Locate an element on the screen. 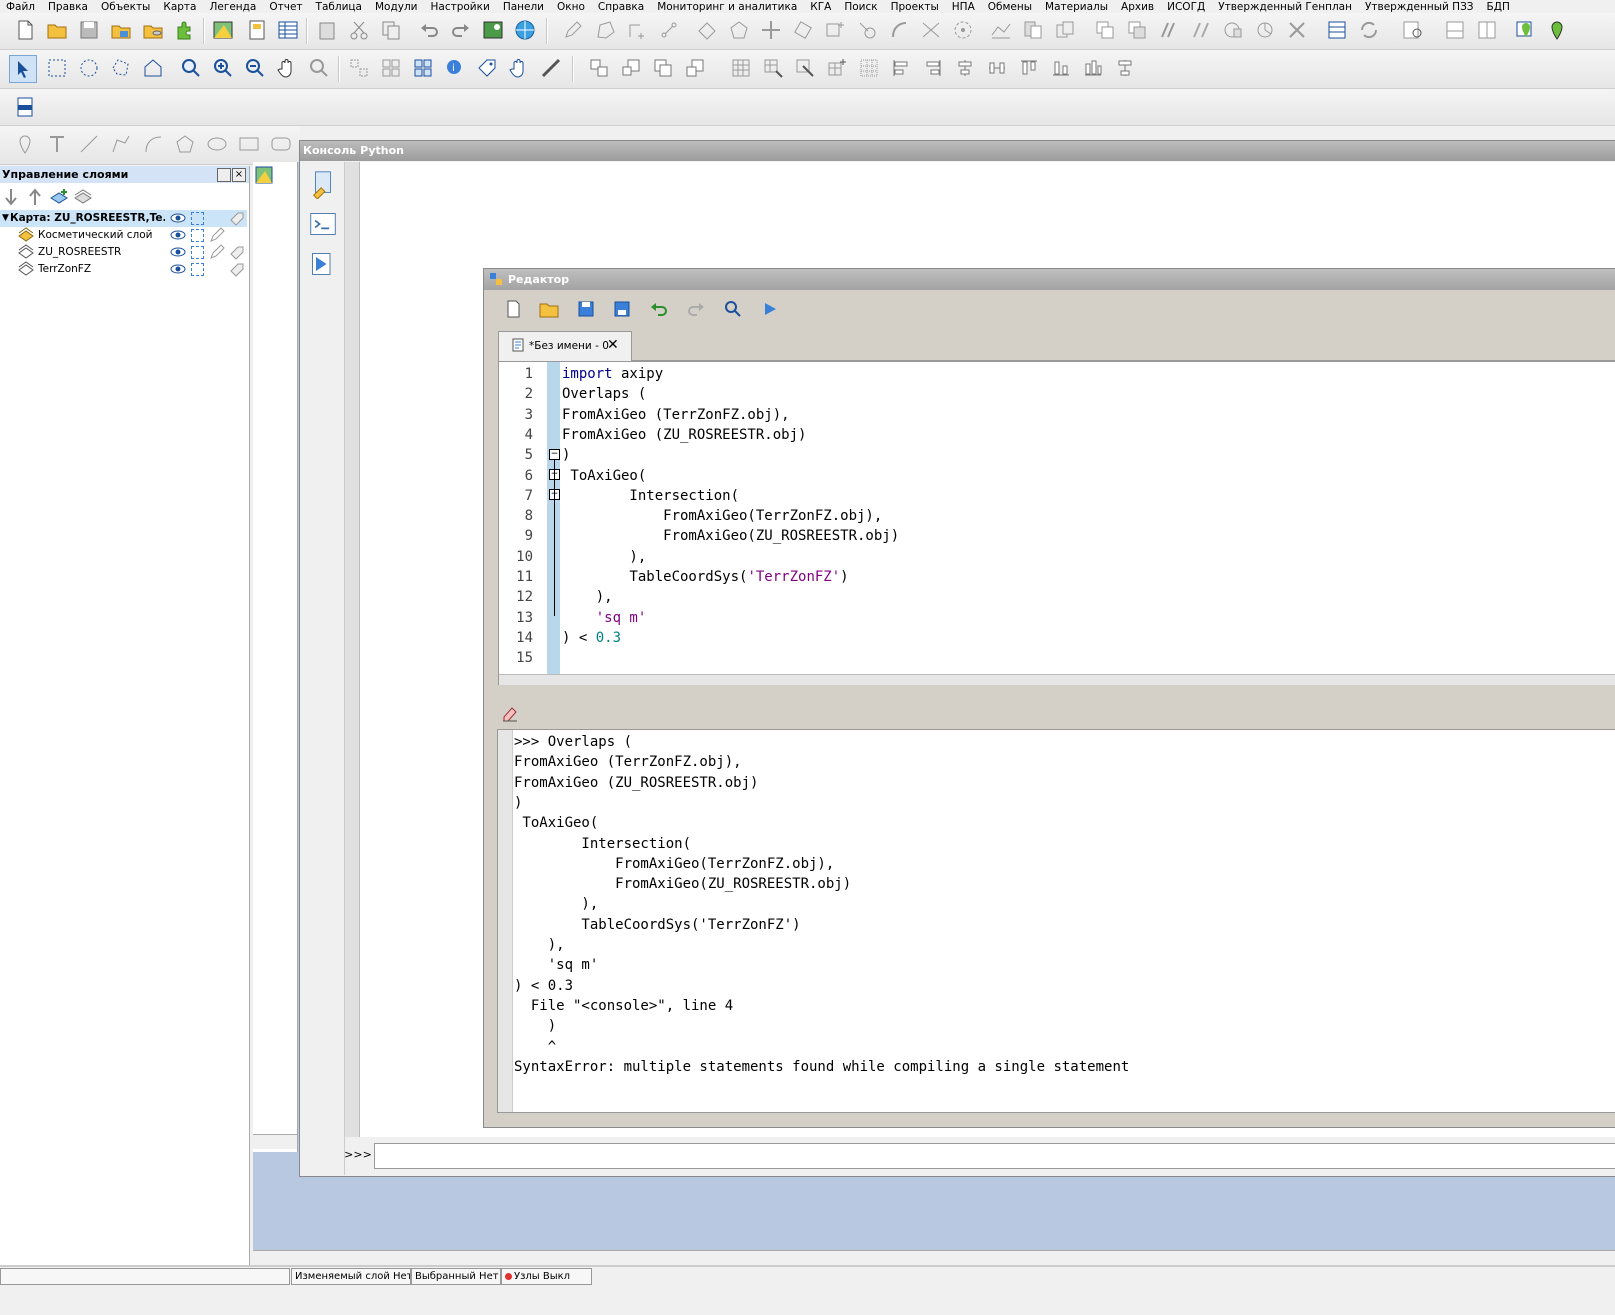 The height and width of the screenshot is (1315, 1615). align-2-icon is located at coordinates (631, 68).